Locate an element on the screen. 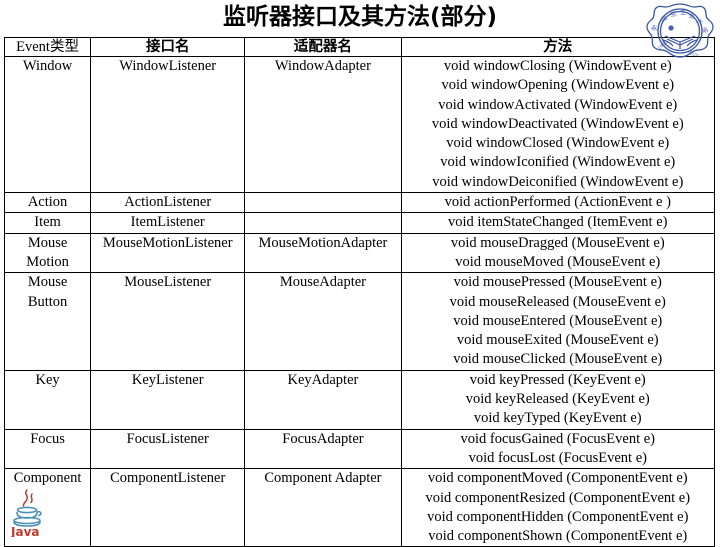  method-signature: void focusLost (FocusEvent e) is located at coordinates (557, 457).